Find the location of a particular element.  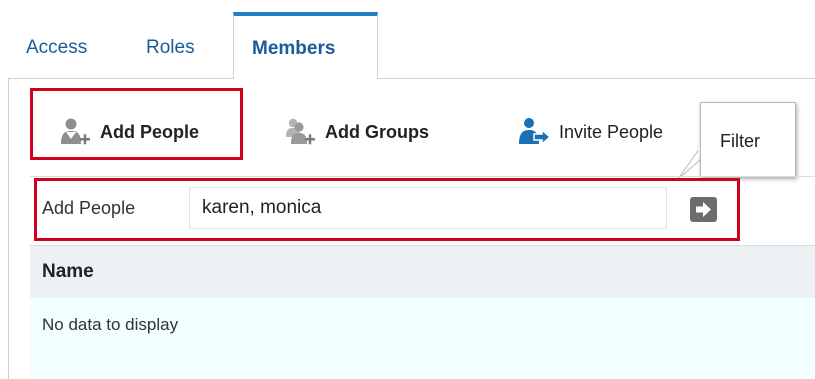

tooltip-text: Filter is located at coordinates (740, 141).